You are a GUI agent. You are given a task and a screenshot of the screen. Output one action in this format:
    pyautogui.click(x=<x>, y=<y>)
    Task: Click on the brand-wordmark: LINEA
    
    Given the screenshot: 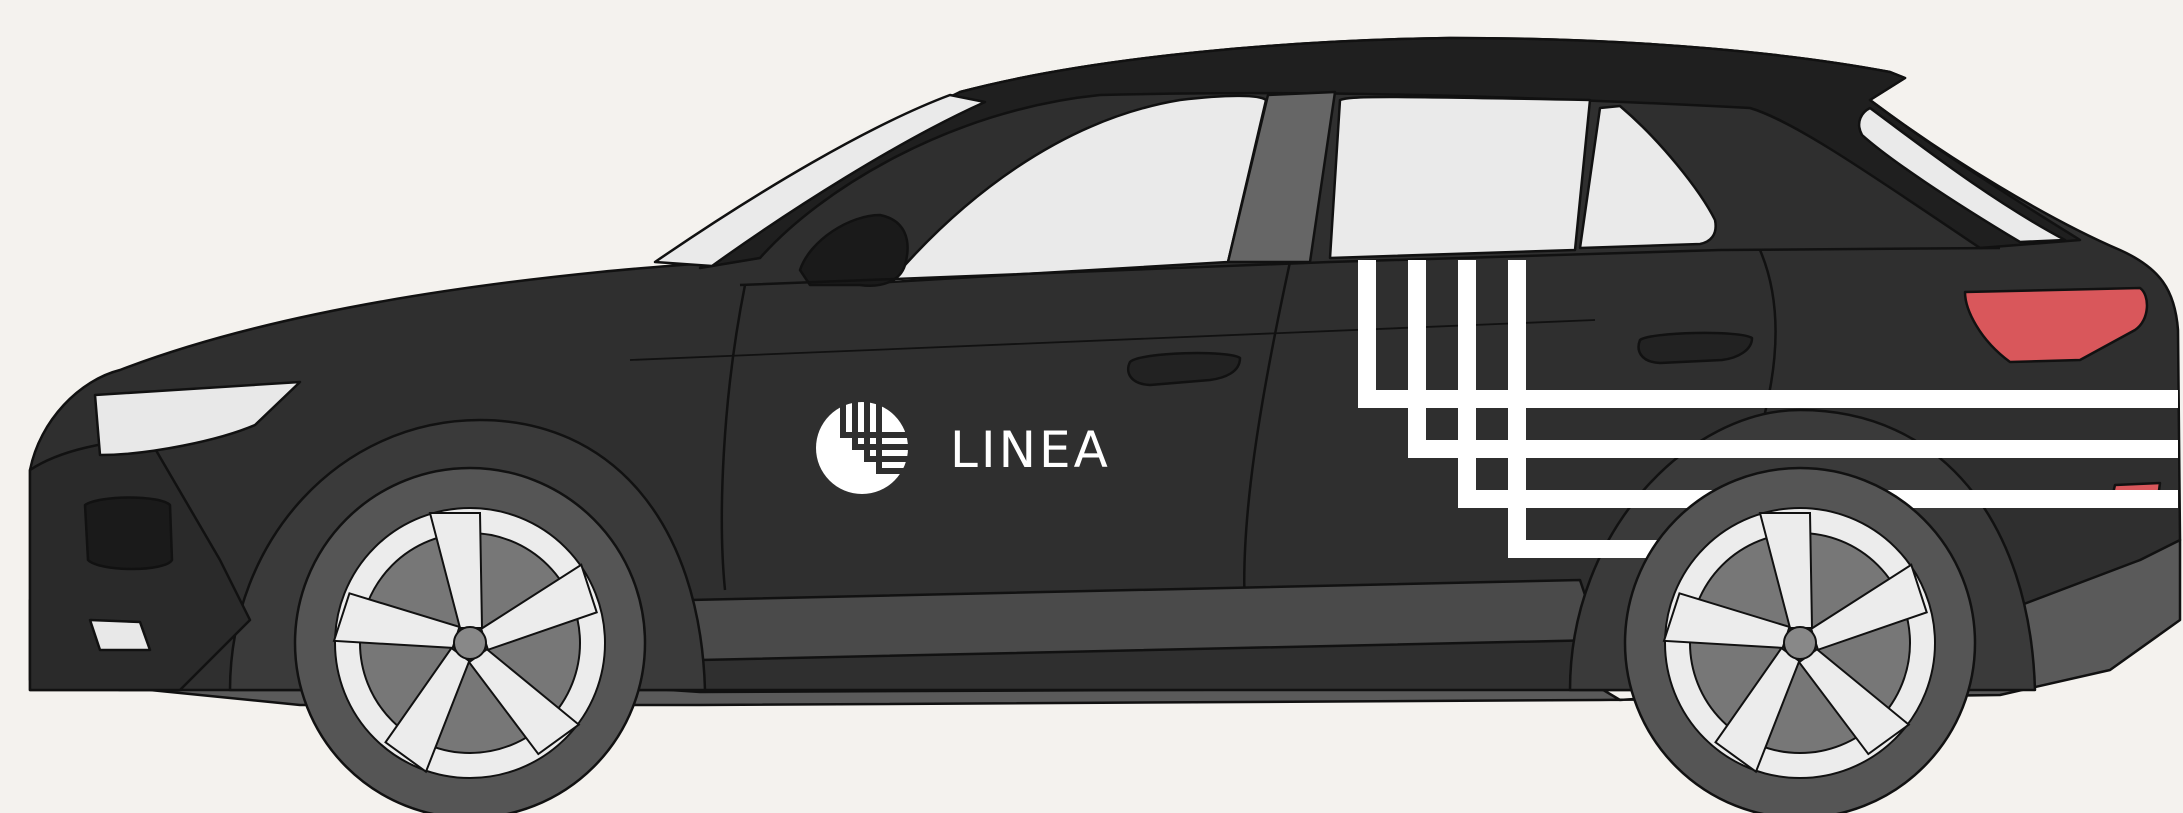 What is the action you would take?
    pyautogui.click(x=1030, y=450)
    